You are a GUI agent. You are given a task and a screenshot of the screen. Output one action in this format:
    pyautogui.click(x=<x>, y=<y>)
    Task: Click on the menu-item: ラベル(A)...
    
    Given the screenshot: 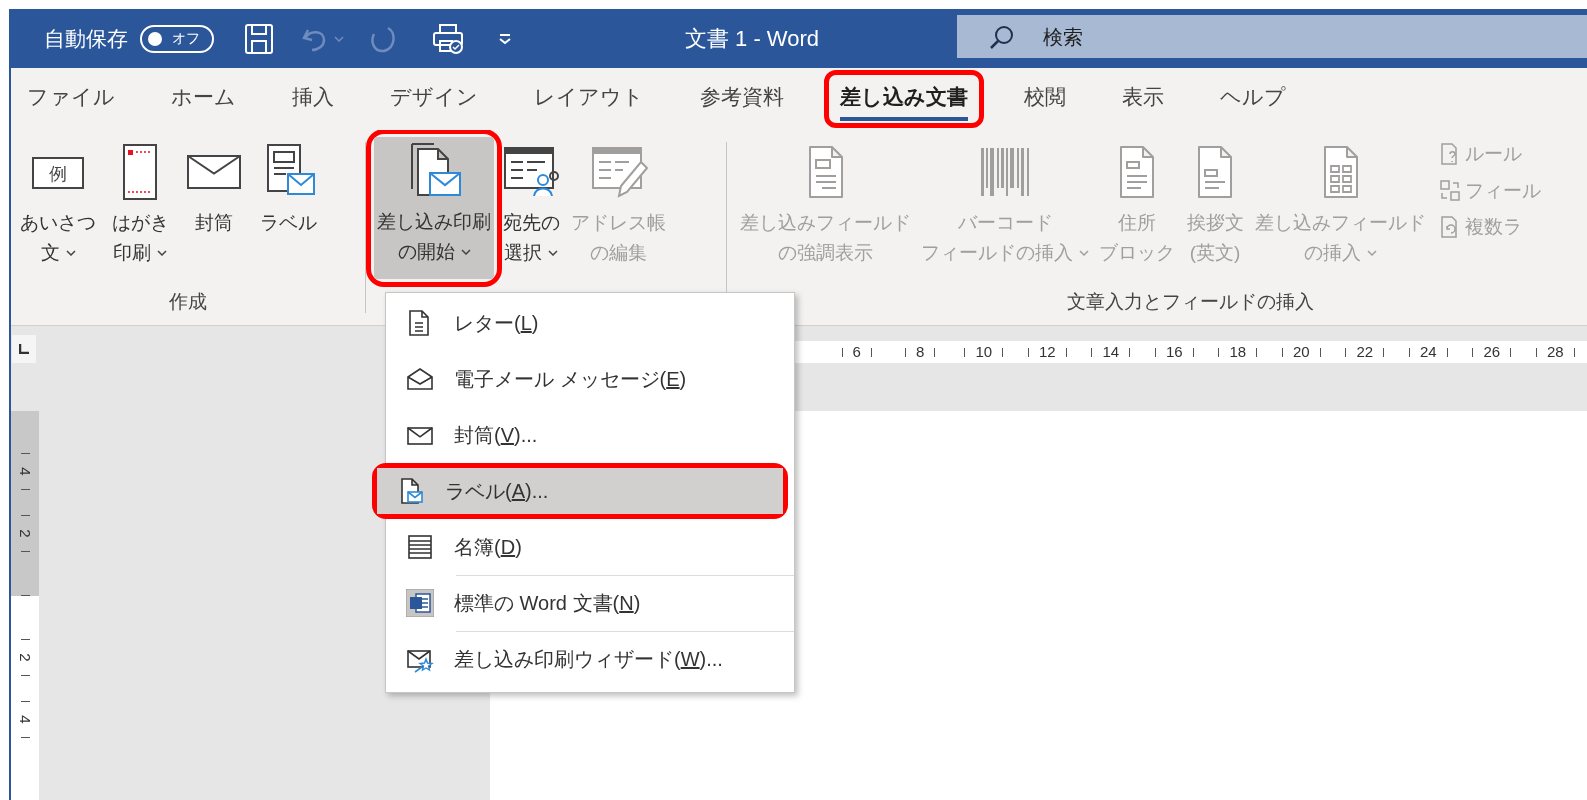 What is the action you would take?
    pyautogui.click(x=580, y=491)
    